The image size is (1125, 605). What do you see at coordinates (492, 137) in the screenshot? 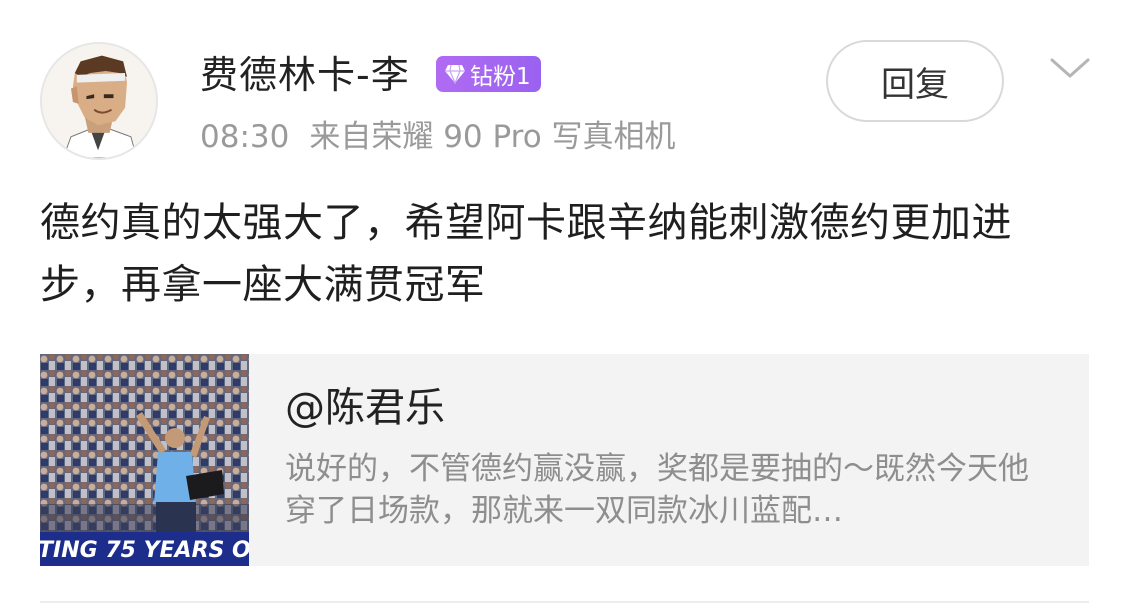
I see `post-source: 来自荣耀 90 Pro 写真相机` at bounding box center [492, 137].